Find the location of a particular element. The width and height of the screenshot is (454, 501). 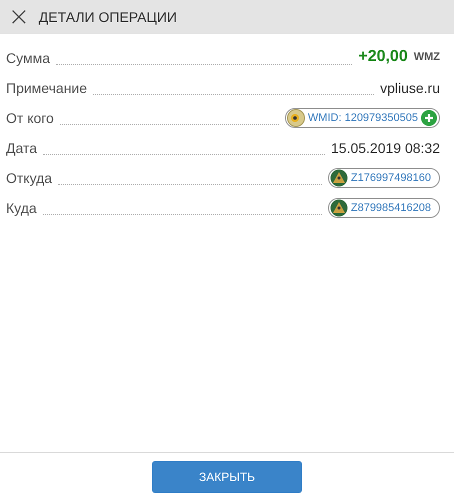

field-label: От кого is located at coordinates (30, 118).